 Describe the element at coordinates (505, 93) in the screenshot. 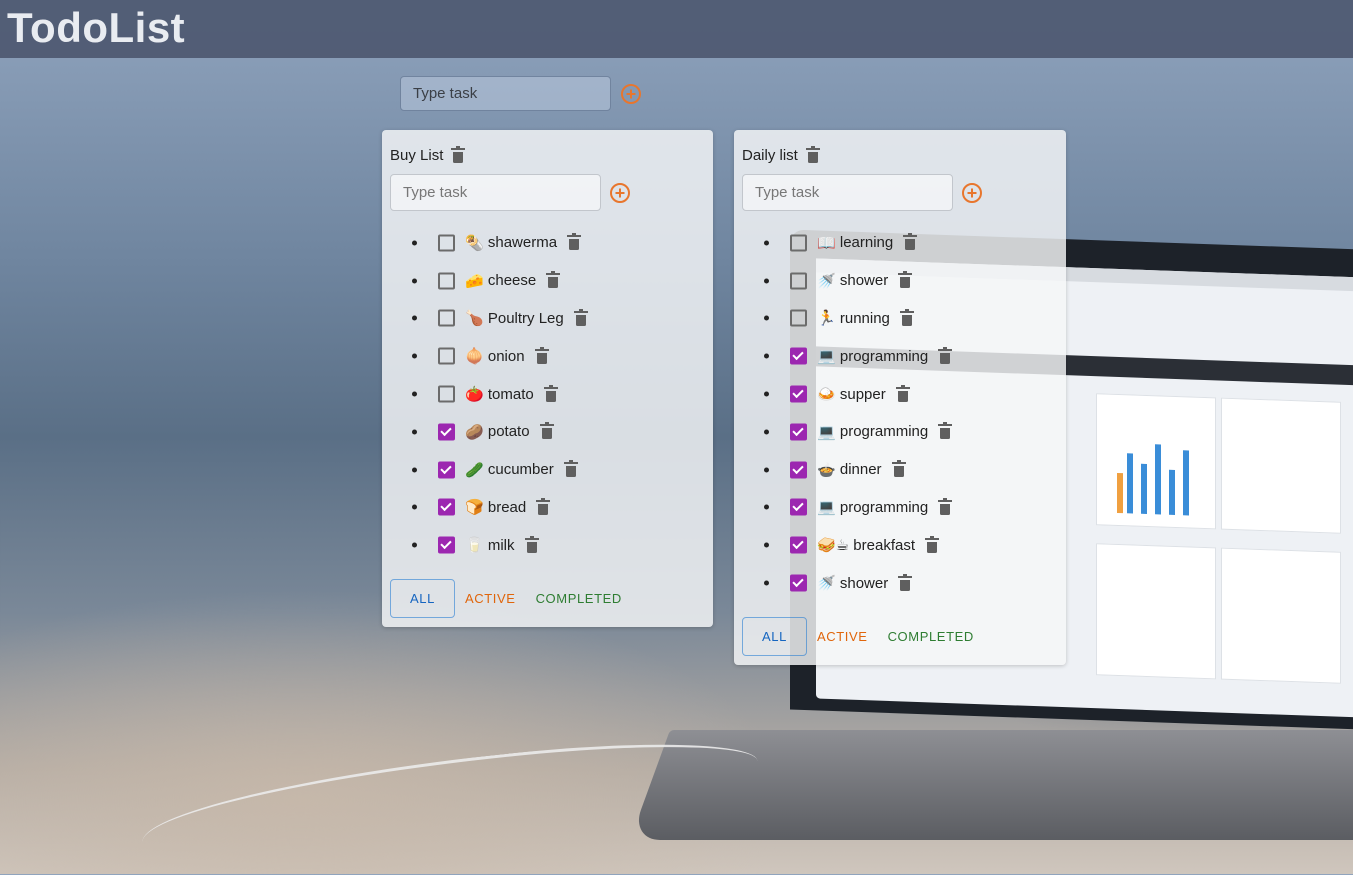

I see `new-list-input` at that location.